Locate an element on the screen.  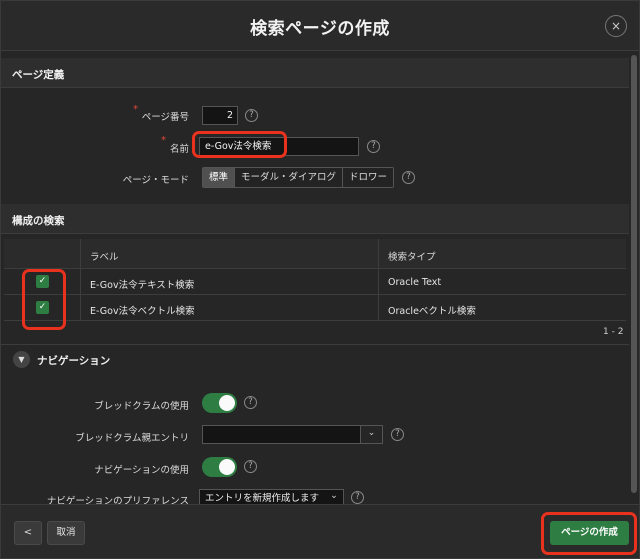
dialog-titlebar: 検索ページの作成 × is located at coordinates (320, 26).